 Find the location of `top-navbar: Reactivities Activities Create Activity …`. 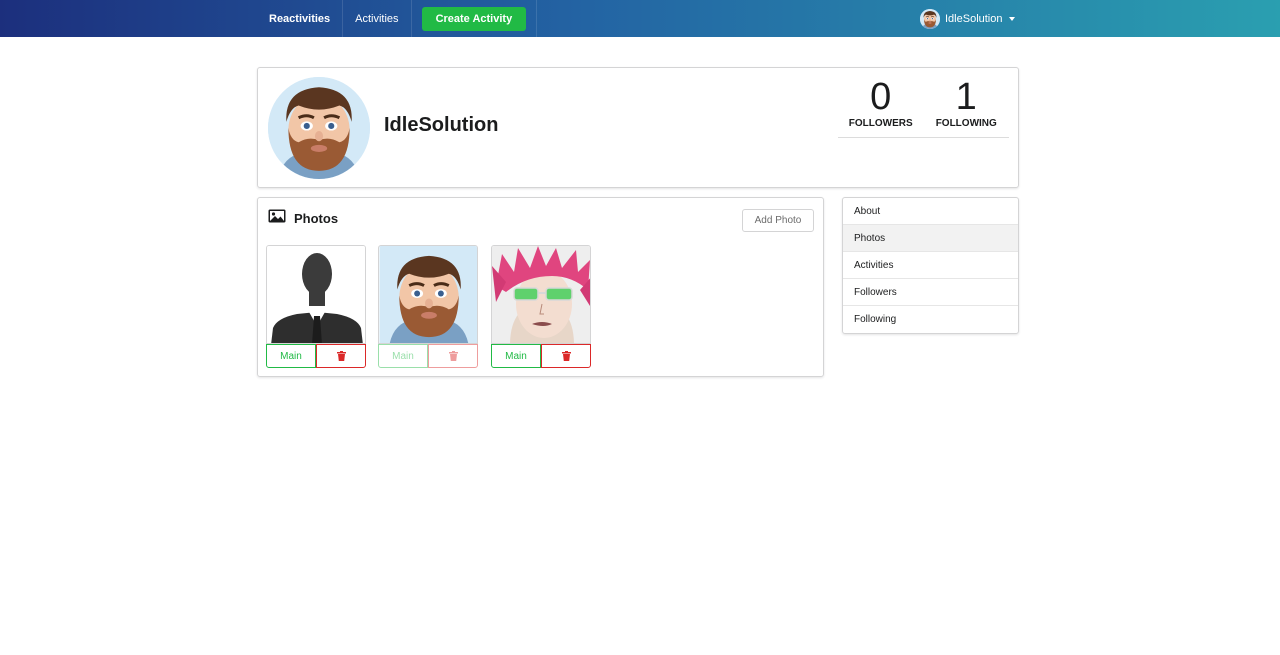

top-navbar: Reactivities Activities Create Activity … is located at coordinates (640, 18).